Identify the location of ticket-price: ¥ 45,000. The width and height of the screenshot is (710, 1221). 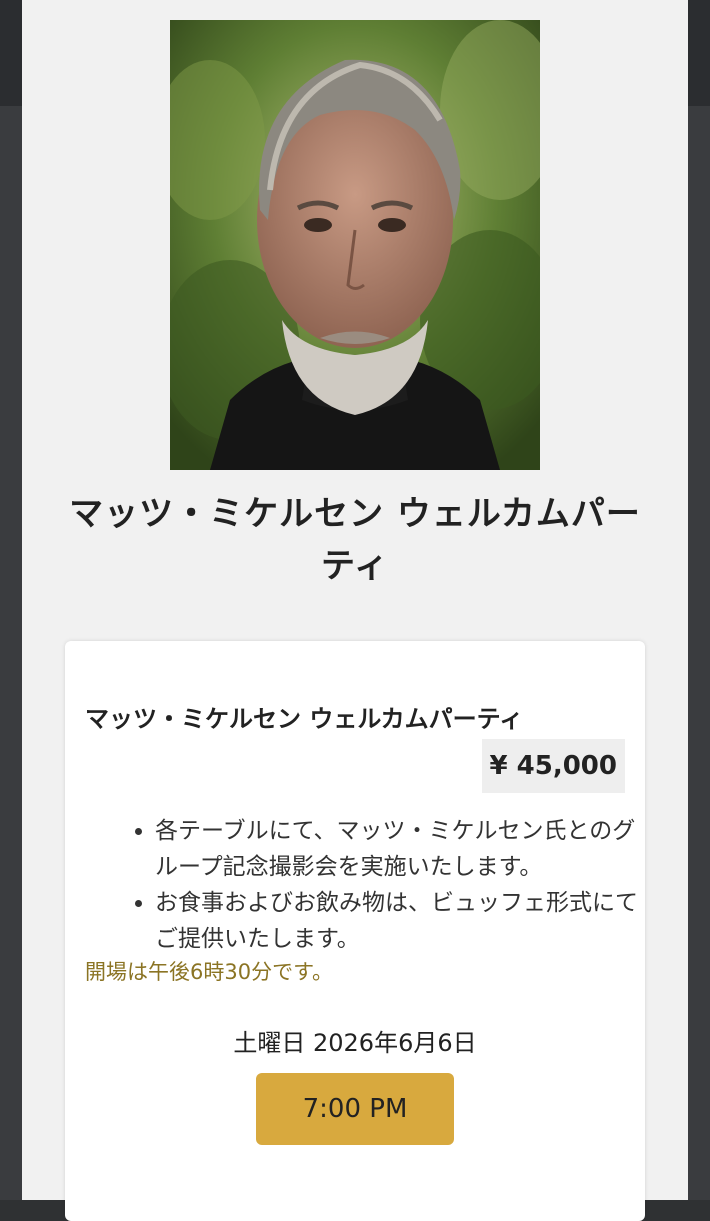
(553, 766).